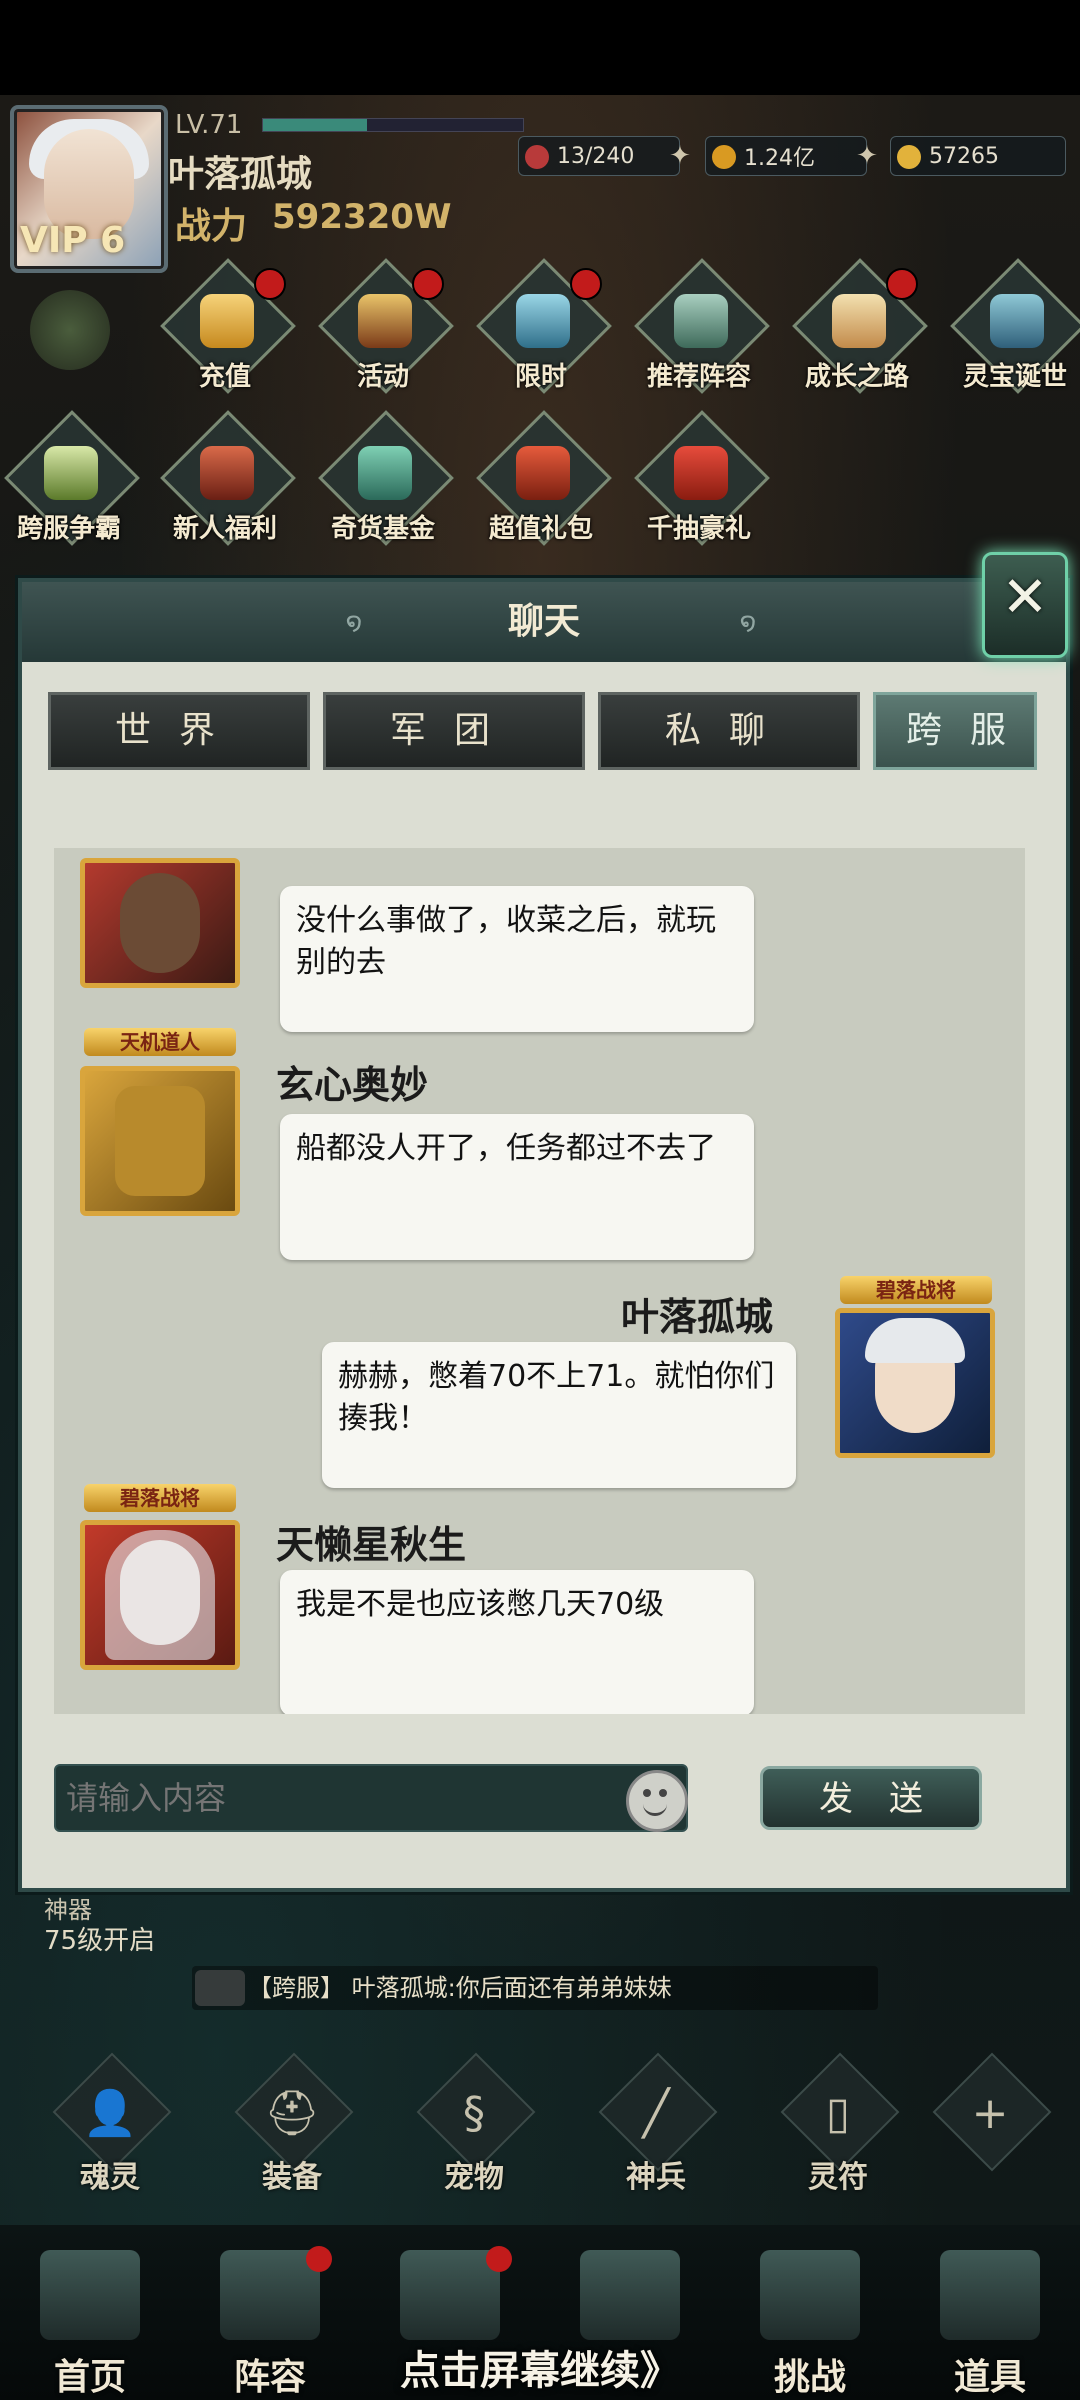 Image resolution: width=1080 pixels, height=2400 pixels. I want to click on activity-label: 超值礼包, so click(540, 529).